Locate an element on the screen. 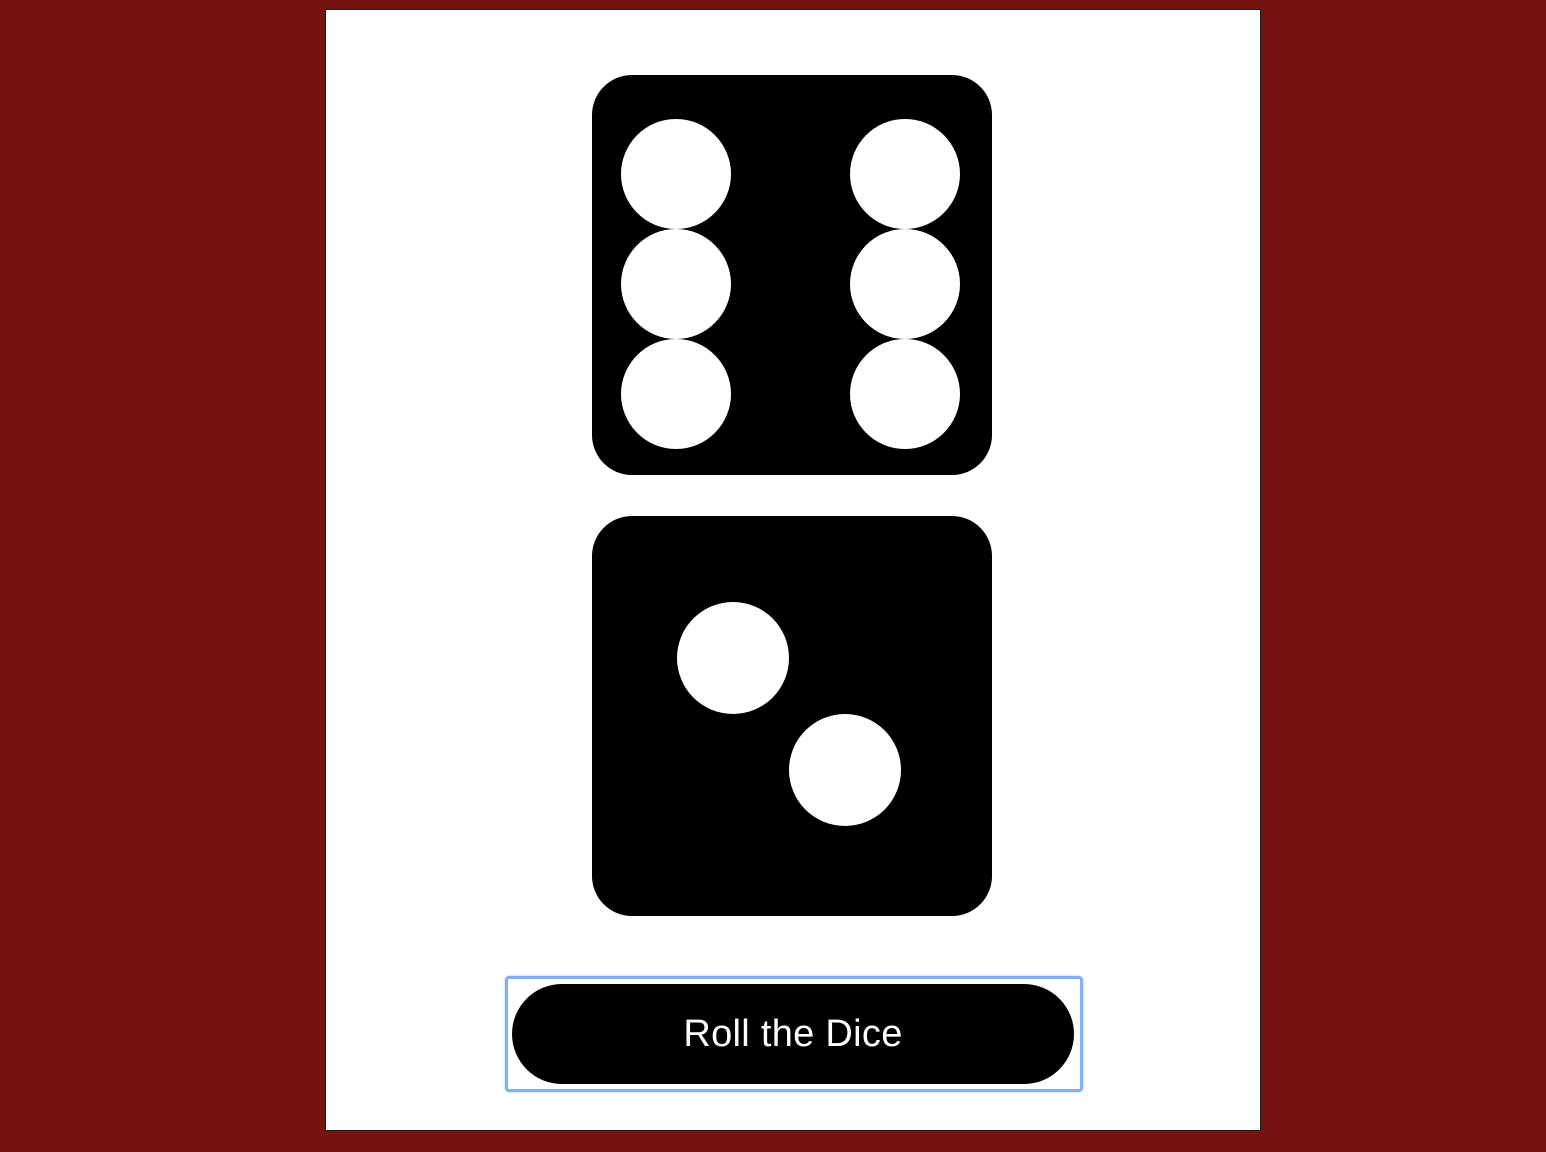 The height and width of the screenshot is (1152, 1546). roll-dice-button-label: Roll the Dice is located at coordinates (793, 1033).